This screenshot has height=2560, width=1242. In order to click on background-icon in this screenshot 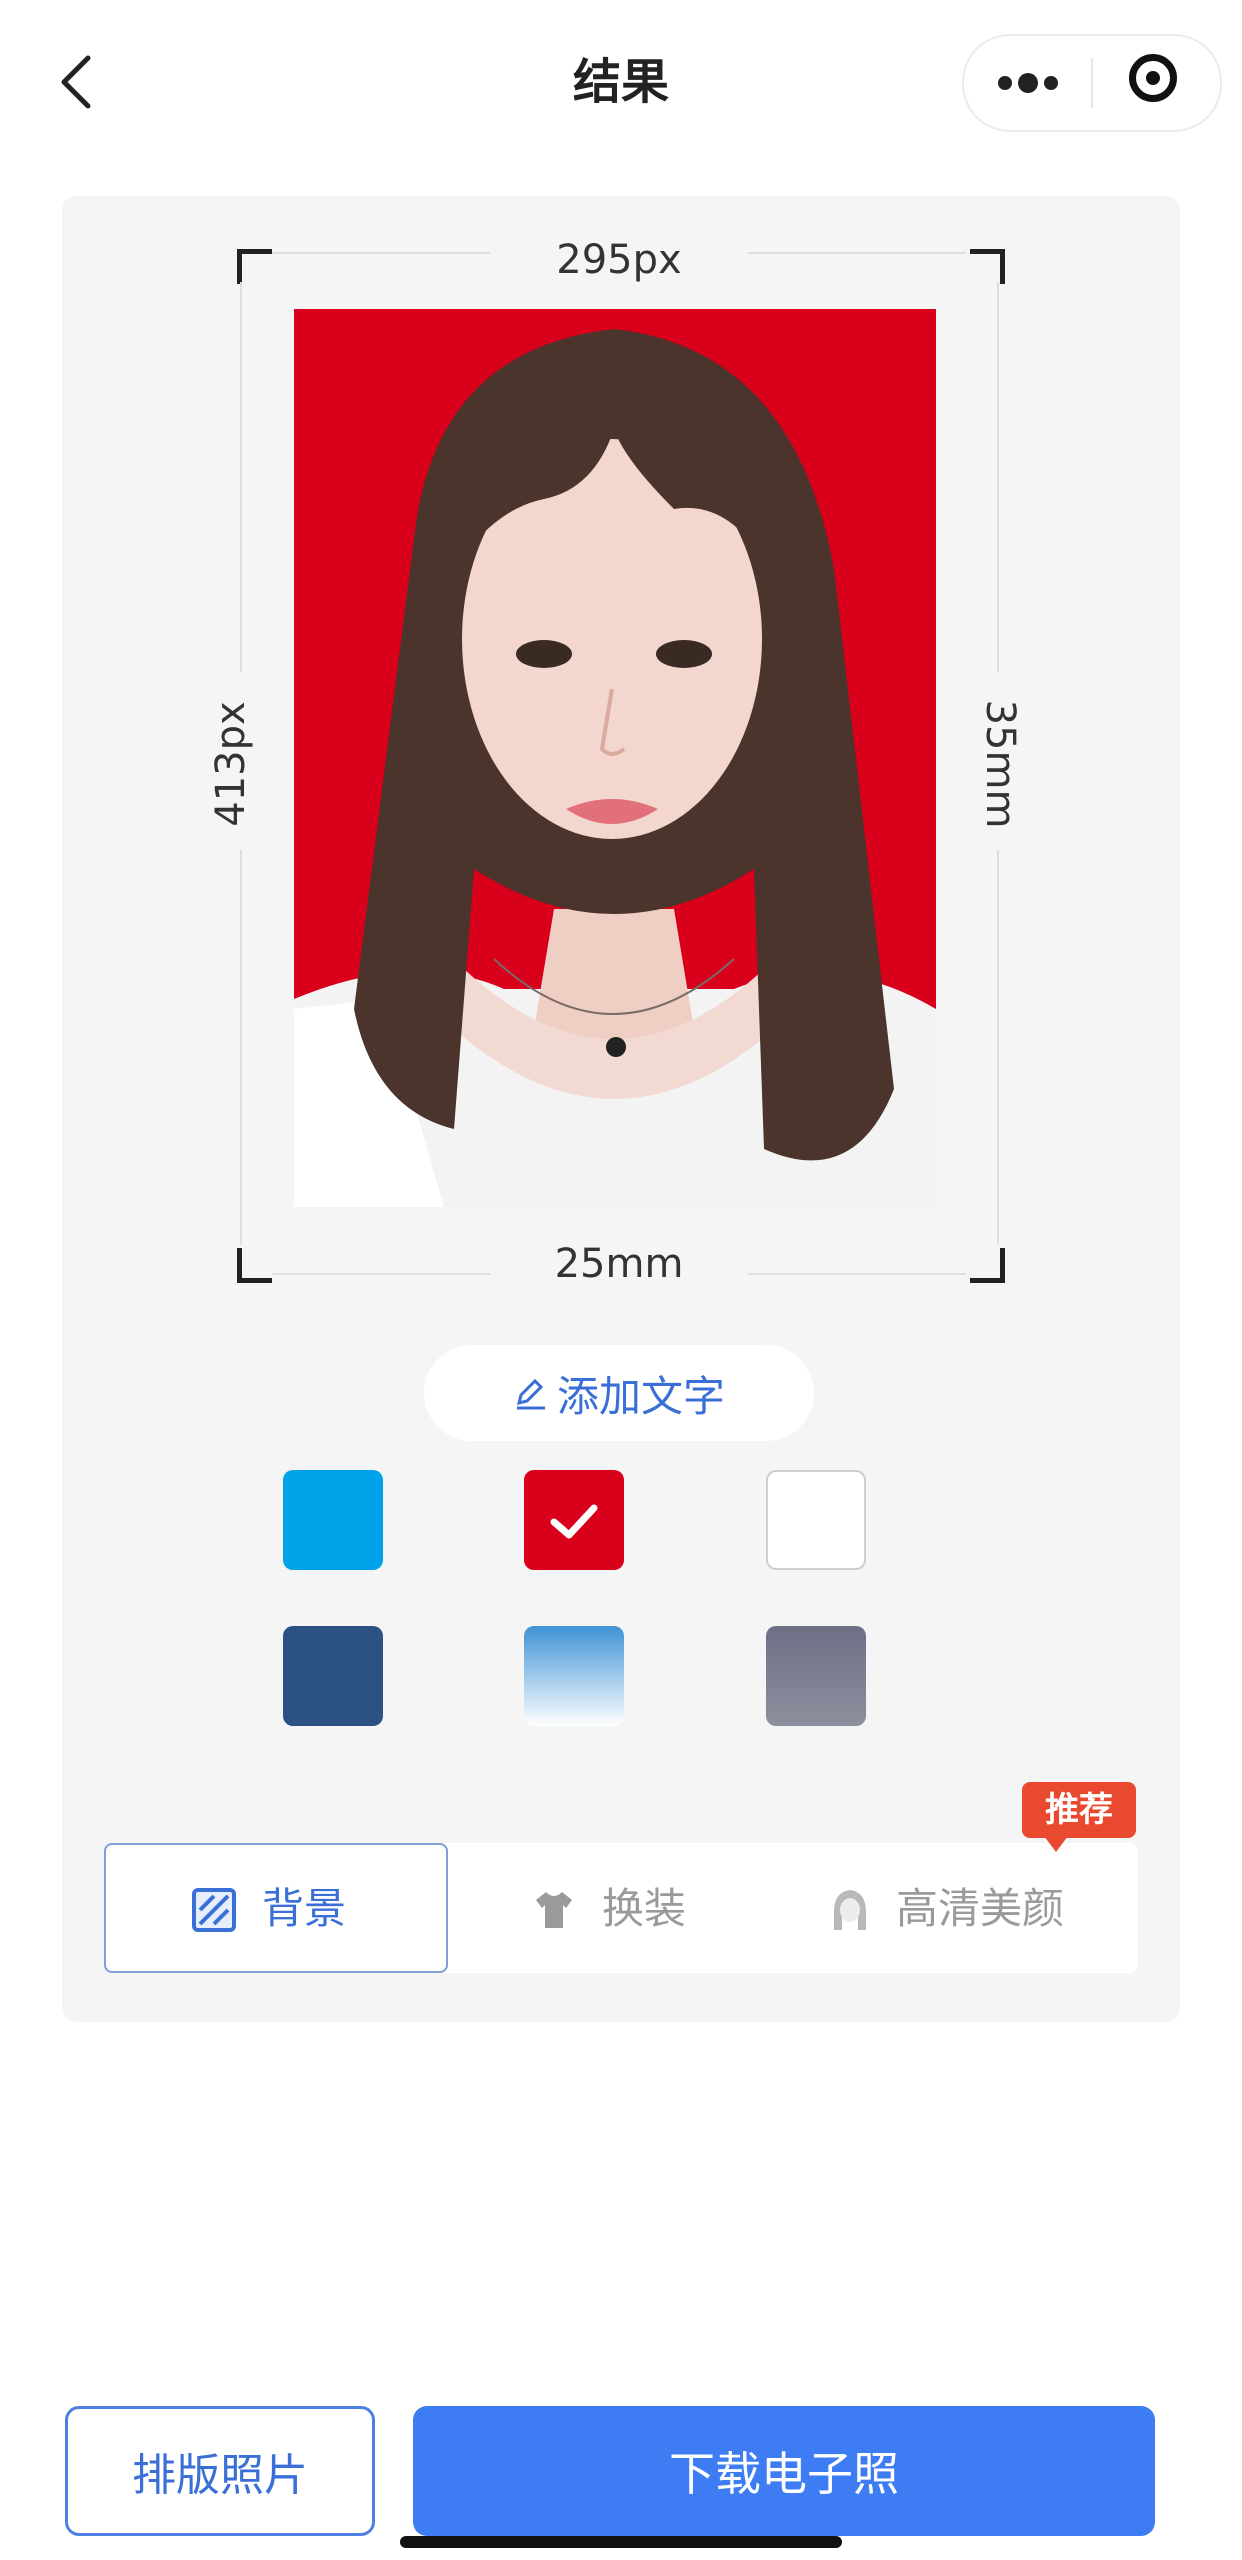, I will do `click(214, 1910)`.